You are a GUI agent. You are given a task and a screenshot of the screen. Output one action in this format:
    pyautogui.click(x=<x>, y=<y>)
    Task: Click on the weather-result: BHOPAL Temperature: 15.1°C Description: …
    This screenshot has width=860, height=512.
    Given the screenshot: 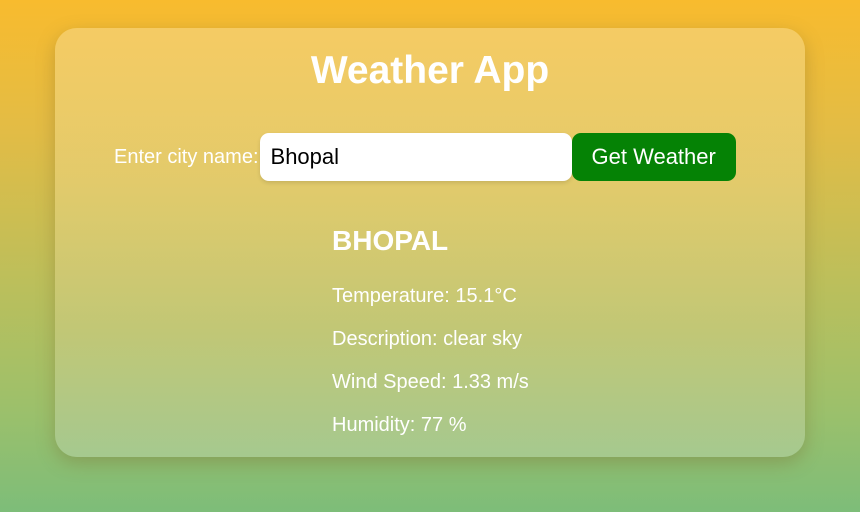 What is the action you would take?
    pyautogui.click(x=430, y=329)
    